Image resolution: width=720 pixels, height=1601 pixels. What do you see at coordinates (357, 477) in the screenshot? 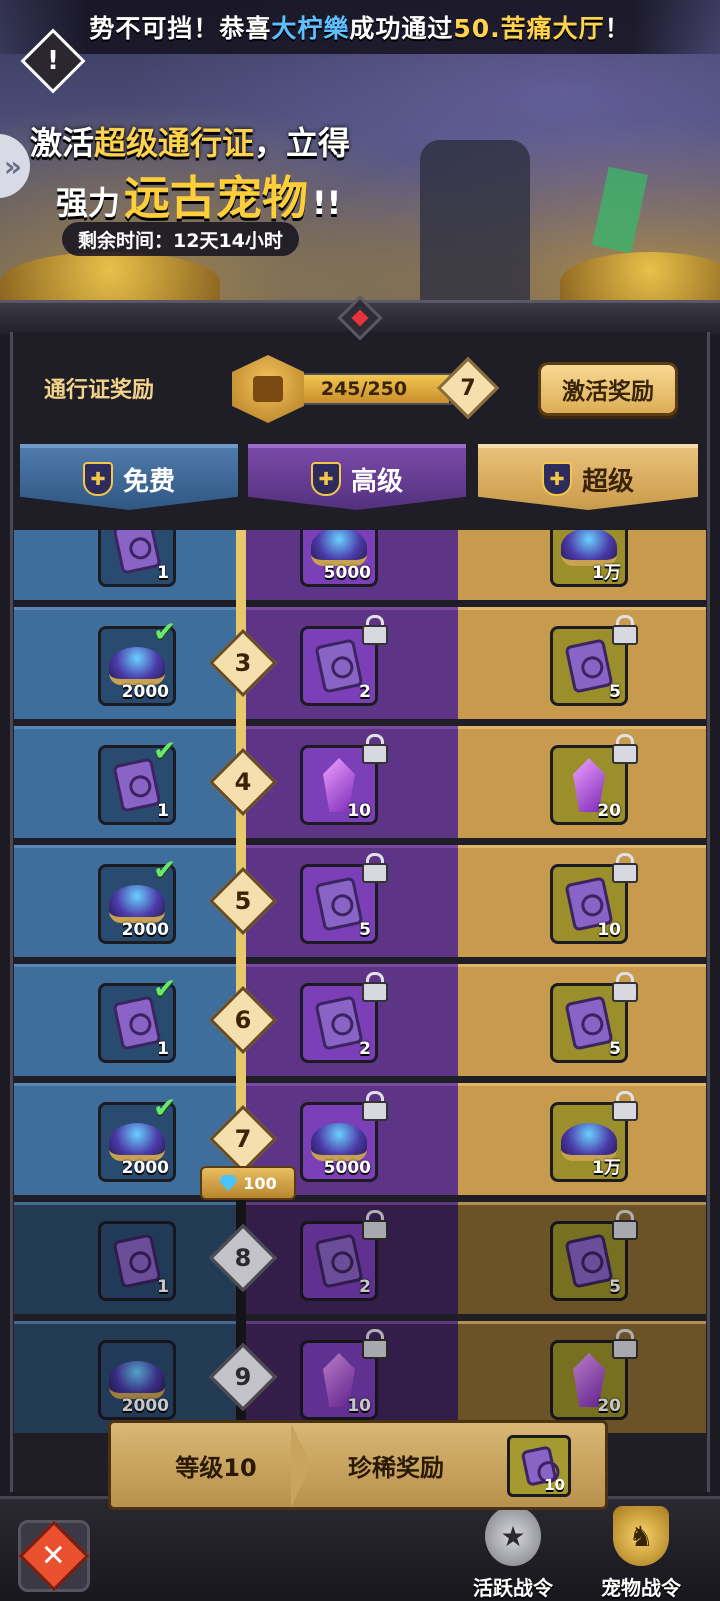
I see `tab-advanced: ✚ 高级` at bounding box center [357, 477].